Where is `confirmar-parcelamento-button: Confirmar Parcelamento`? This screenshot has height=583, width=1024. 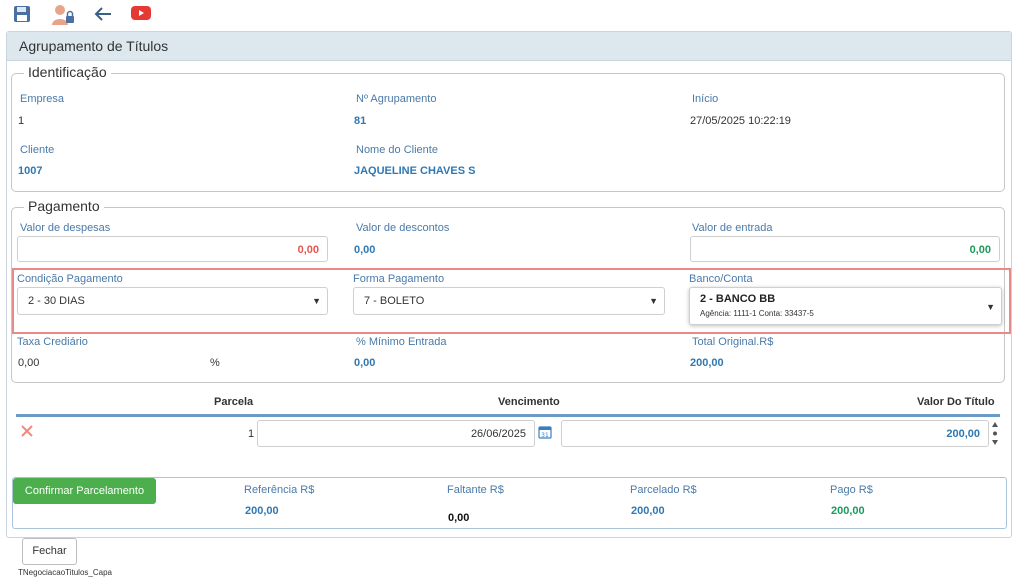 confirmar-parcelamento-button: Confirmar Parcelamento is located at coordinates (84, 491).